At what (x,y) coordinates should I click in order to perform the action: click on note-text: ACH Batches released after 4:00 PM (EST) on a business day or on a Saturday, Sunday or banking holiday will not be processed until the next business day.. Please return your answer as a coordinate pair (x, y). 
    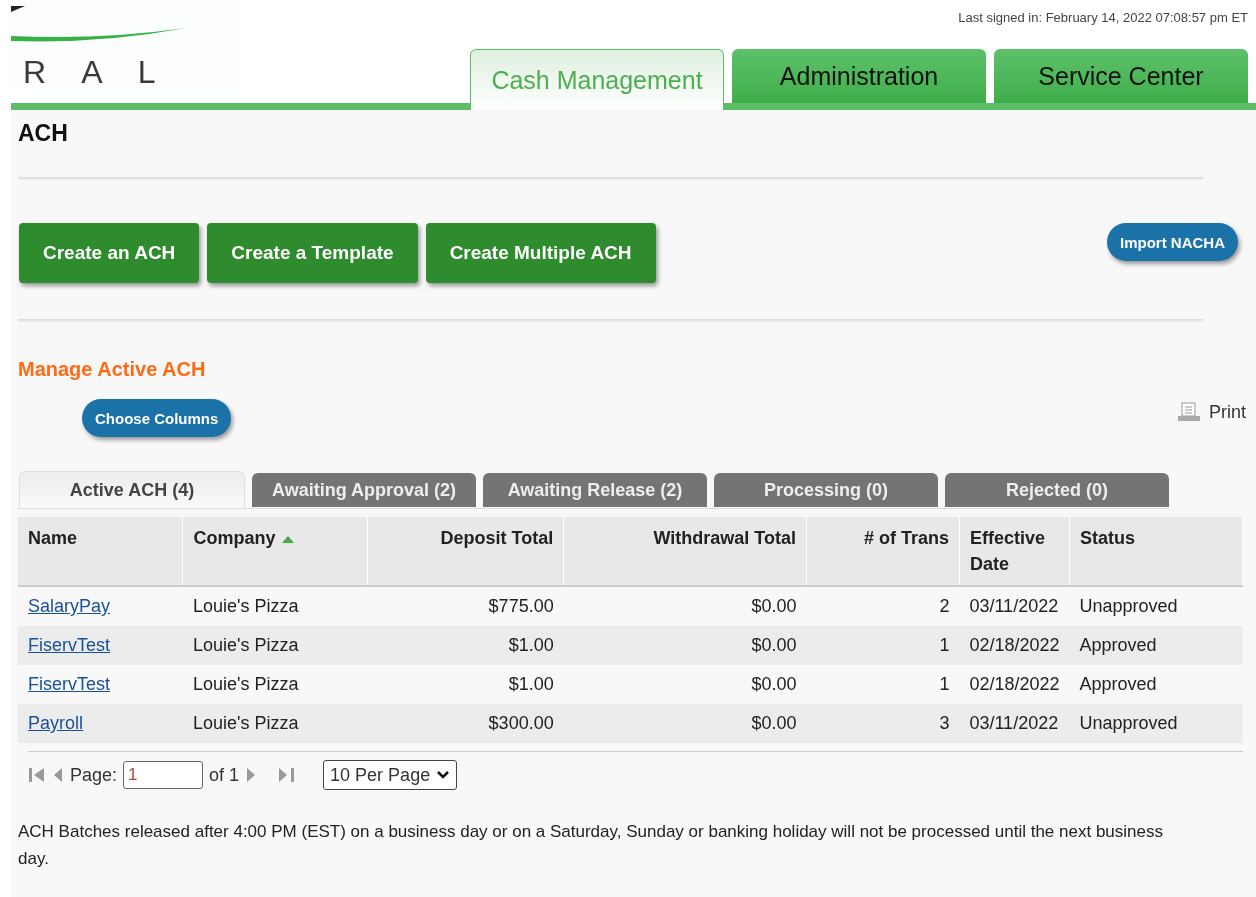
    Looking at the image, I should click on (591, 845).